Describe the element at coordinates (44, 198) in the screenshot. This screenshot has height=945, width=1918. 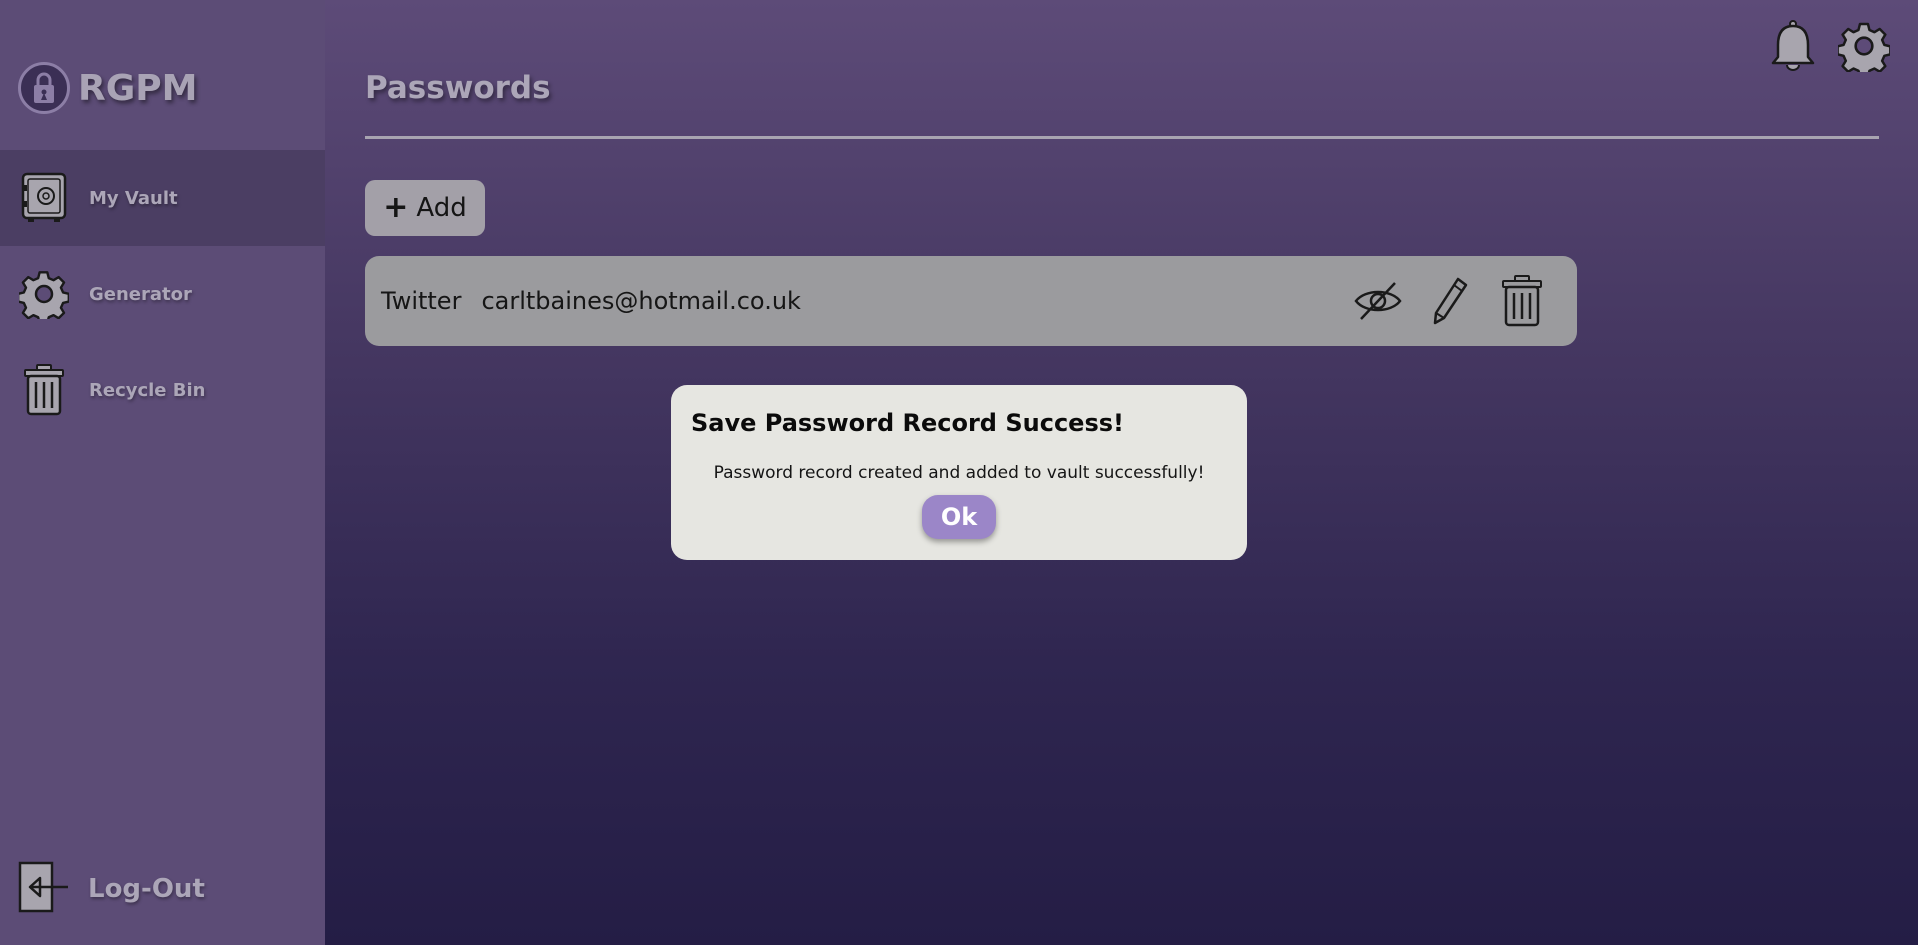
I see `safe-icon` at that location.